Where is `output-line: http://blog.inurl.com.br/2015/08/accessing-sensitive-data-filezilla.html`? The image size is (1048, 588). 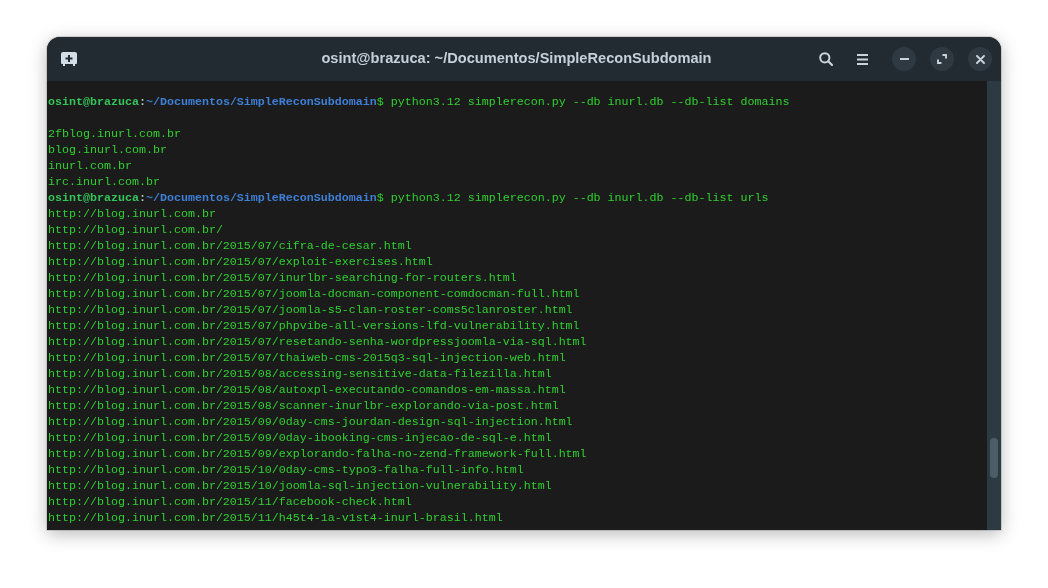 output-line: http://blog.inurl.com.br/2015/08/accessing-sensitive-data-filezilla.html is located at coordinates (300, 374).